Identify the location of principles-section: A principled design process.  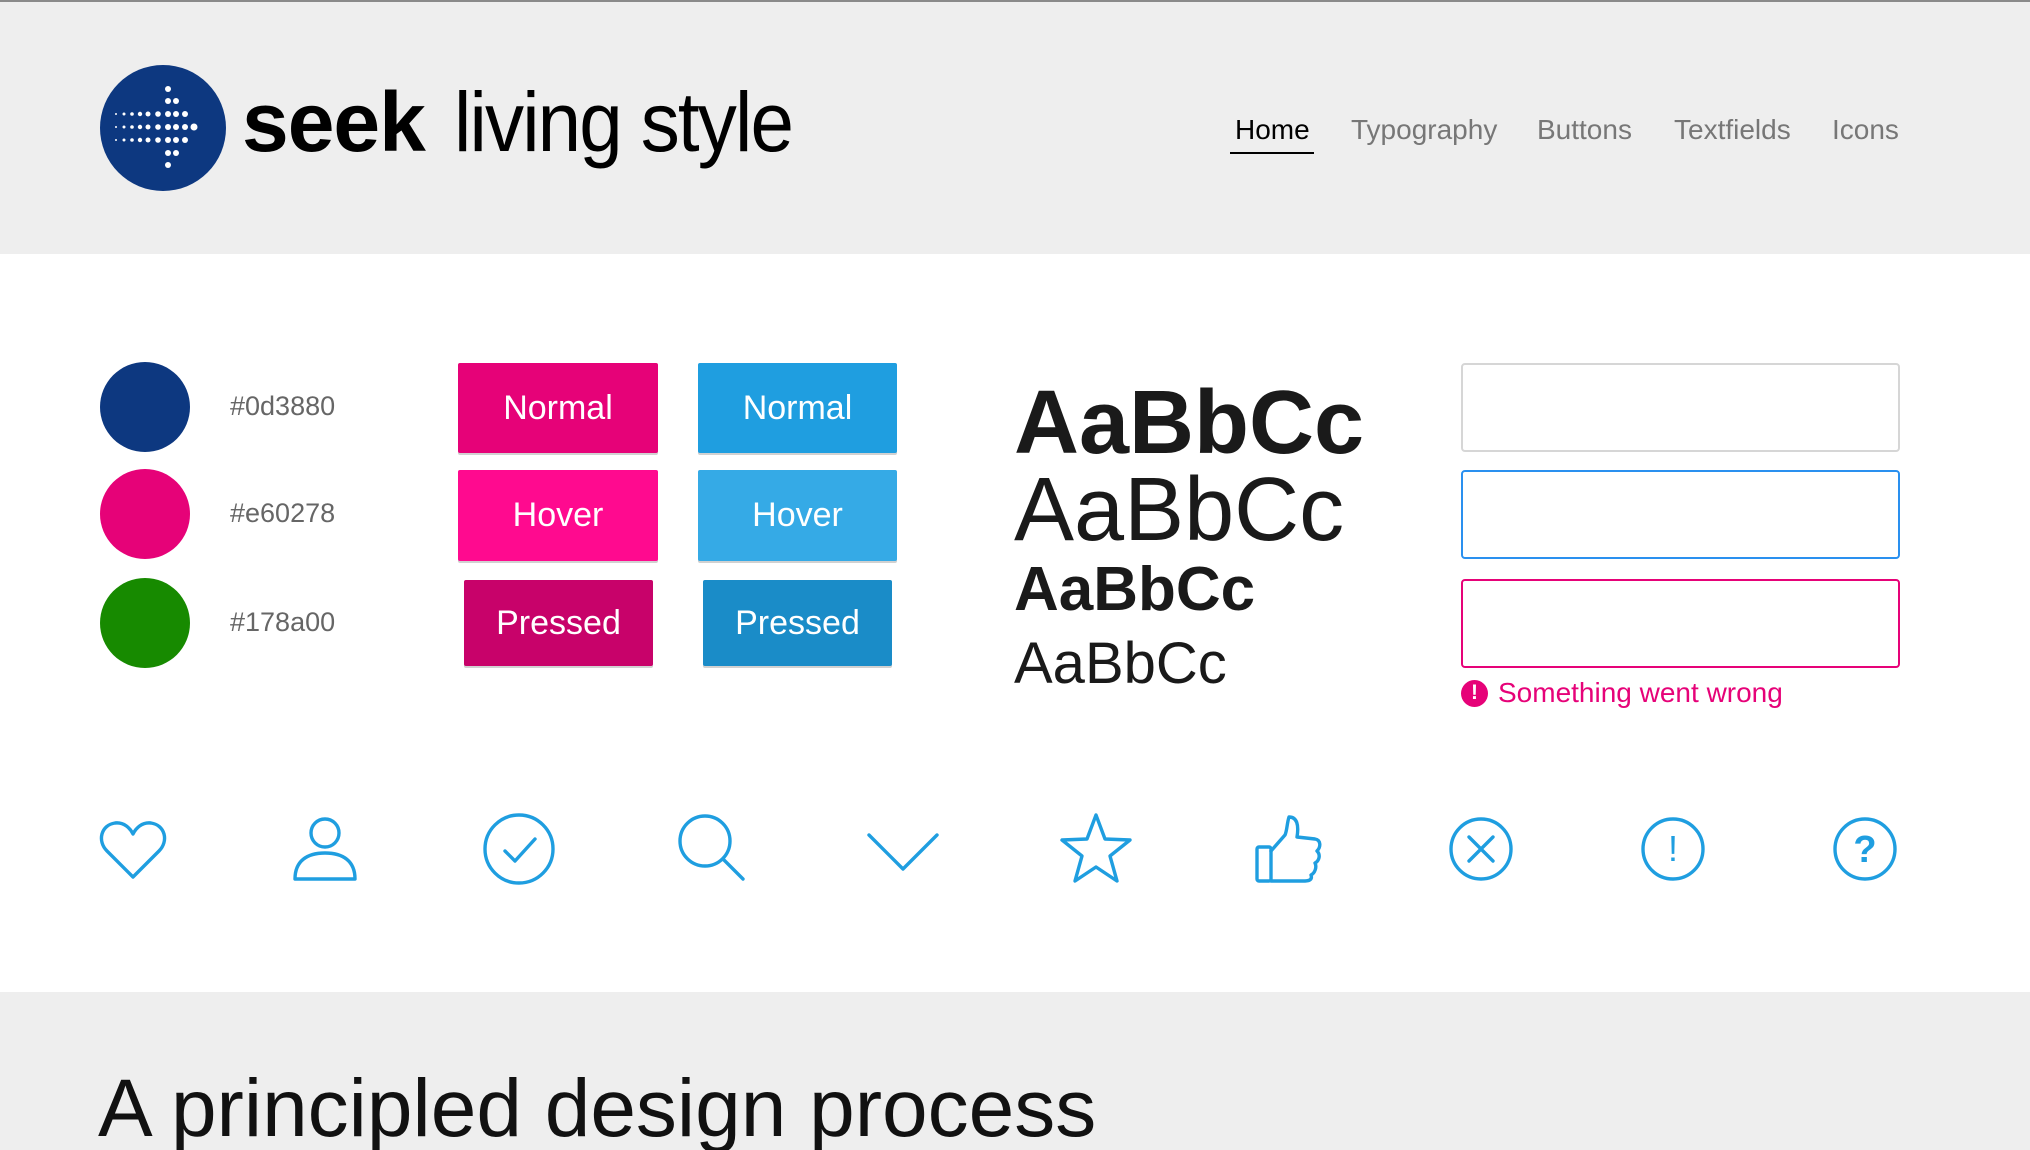
(1015, 1071).